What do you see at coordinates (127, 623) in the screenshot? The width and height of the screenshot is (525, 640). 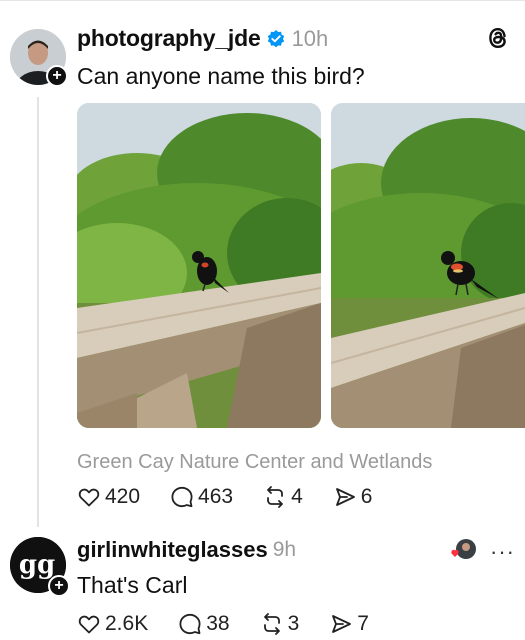 I see `like-count: 2.6K` at bounding box center [127, 623].